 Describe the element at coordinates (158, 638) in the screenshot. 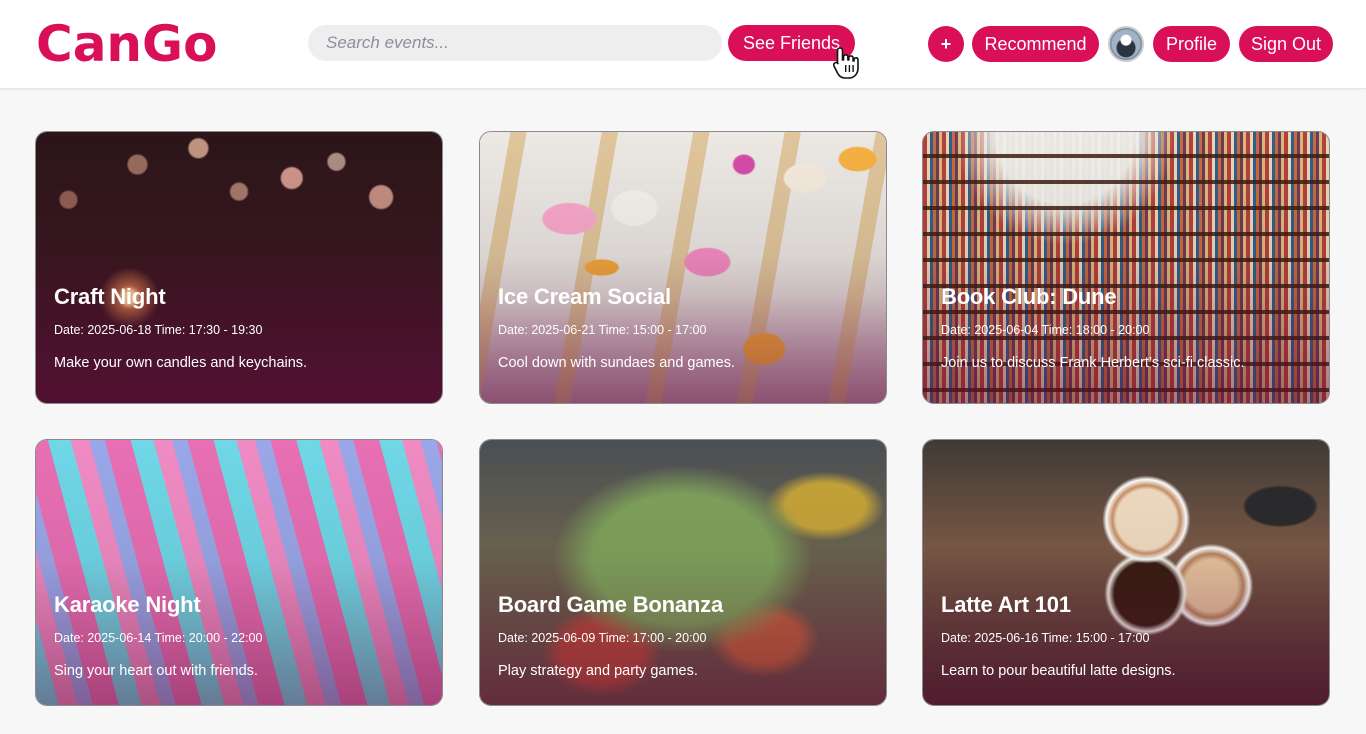

I see `event-datetime: Date: 2025-06-14 Time: 20:00 - 22:00` at that location.